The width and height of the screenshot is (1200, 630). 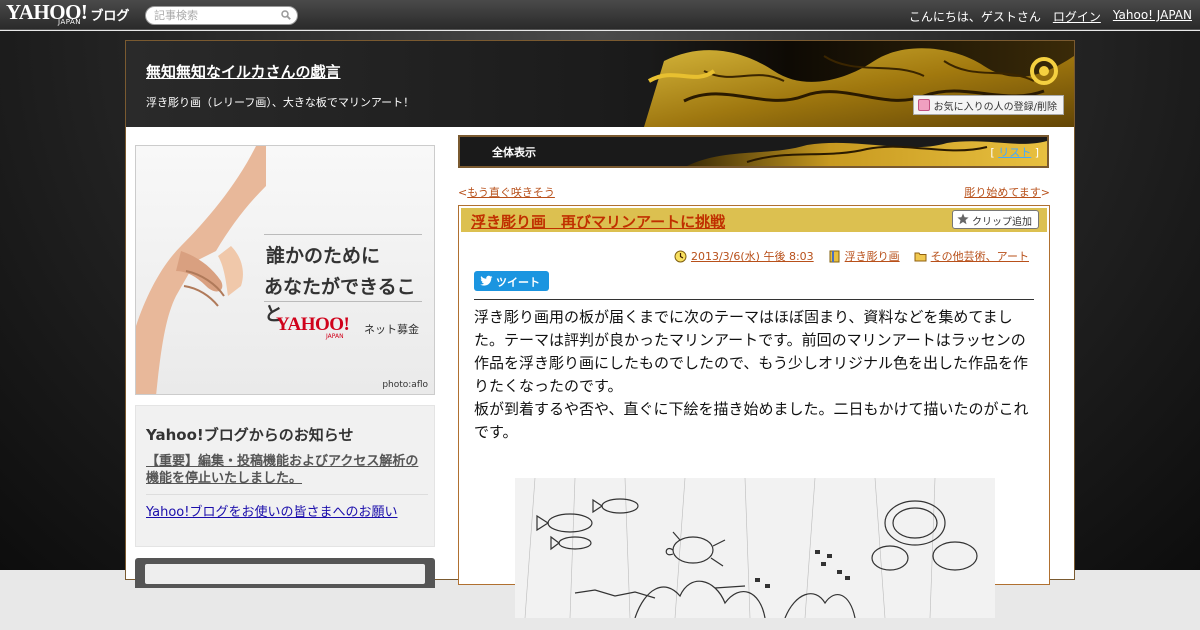 What do you see at coordinates (201, 270) in the screenshot?
I see `handshake-photo` at bounding box center [201, 270].